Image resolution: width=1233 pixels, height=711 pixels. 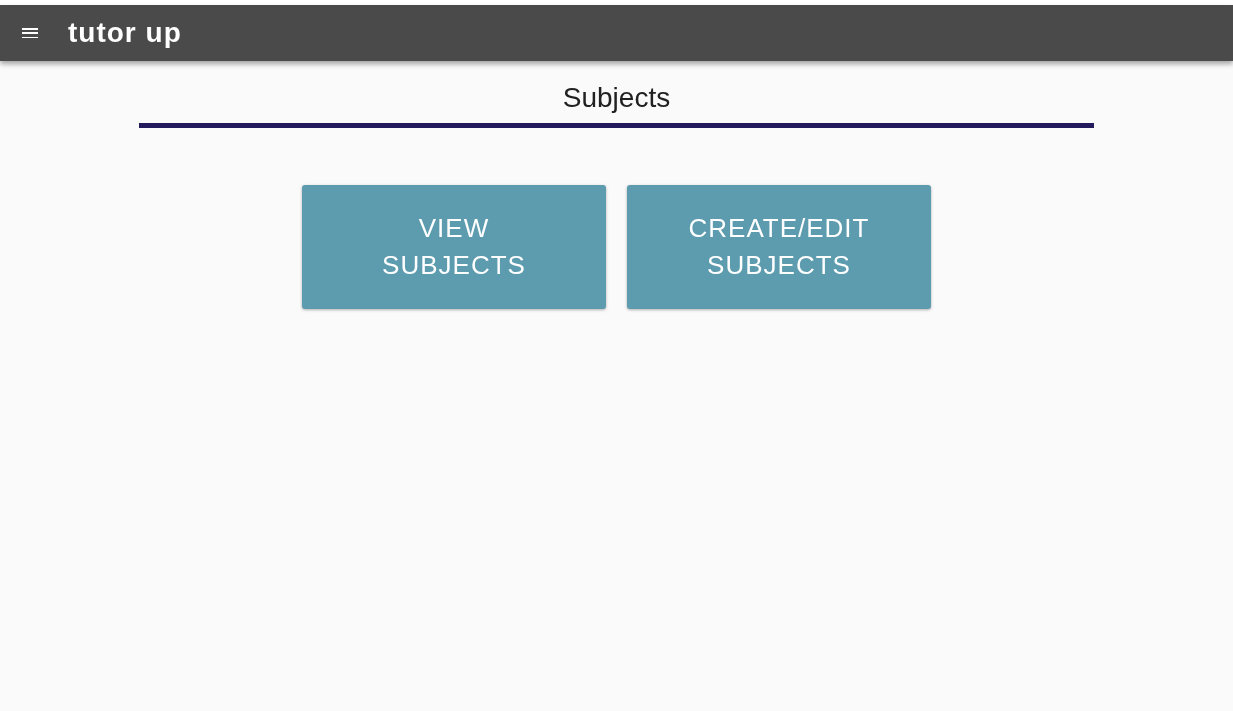 I want to click on page-heading: Subjects, so click(x=616, y=98).